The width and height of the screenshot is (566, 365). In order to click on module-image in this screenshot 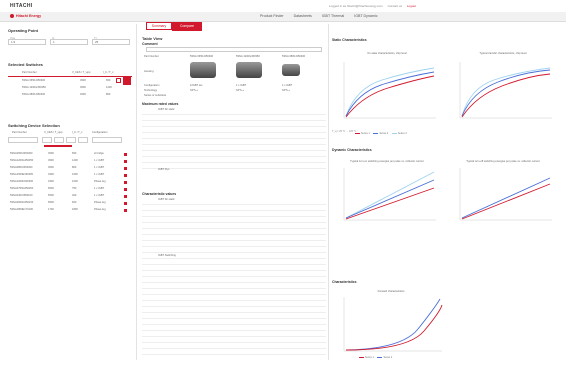, I will do `click(291, 70)`.